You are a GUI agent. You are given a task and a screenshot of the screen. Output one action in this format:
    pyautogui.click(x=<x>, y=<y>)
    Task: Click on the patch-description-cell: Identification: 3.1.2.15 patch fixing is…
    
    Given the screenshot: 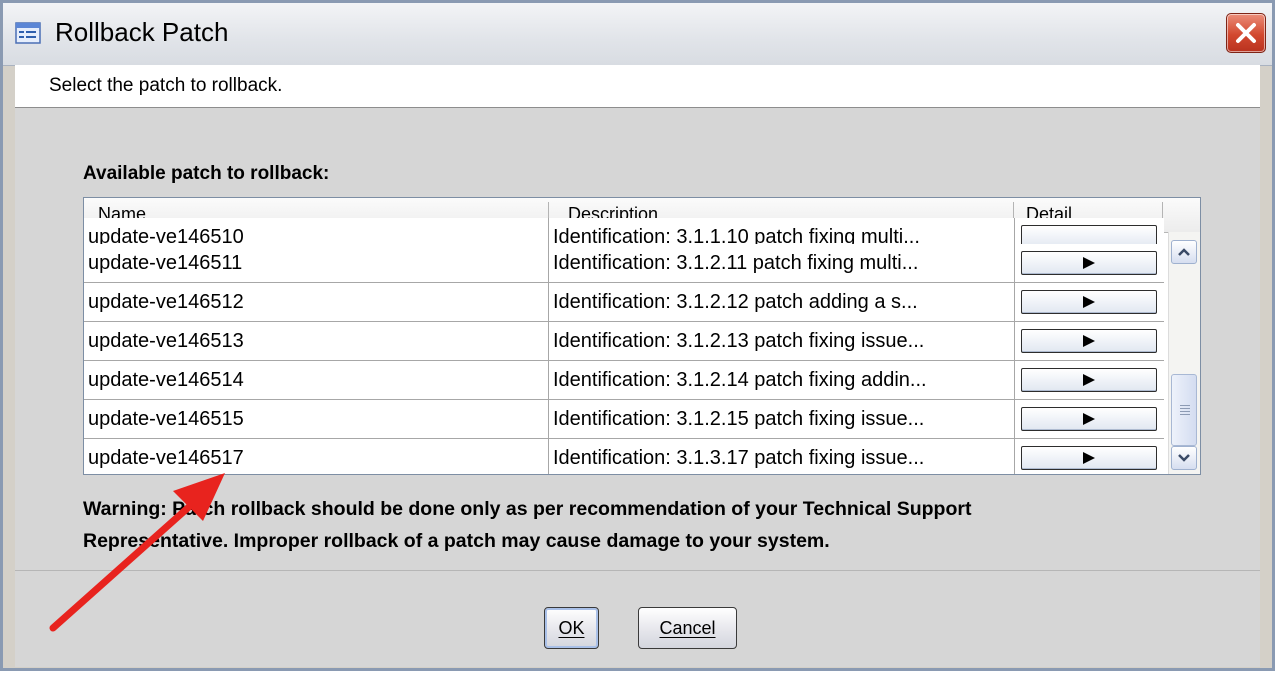 What is the action you would take?
    pyautogui.click(x=782, y=419)
    